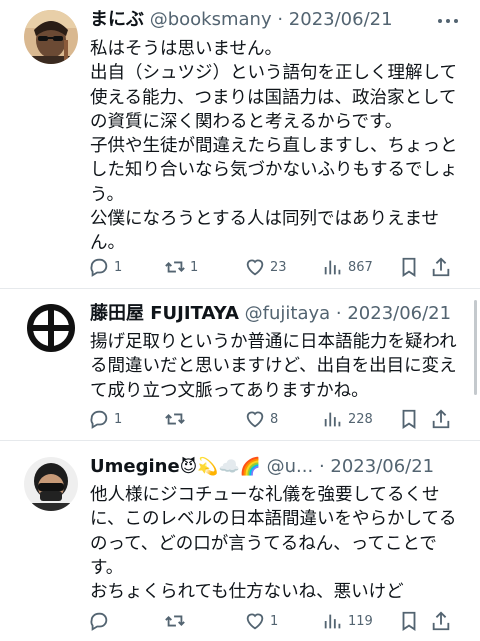 Image resolution: width=480 pixels, height=641 pixels. What do you see at coordinates (360, 621) in the screenshot?
I see `views-count: 119` at bounding box center [360, 621].